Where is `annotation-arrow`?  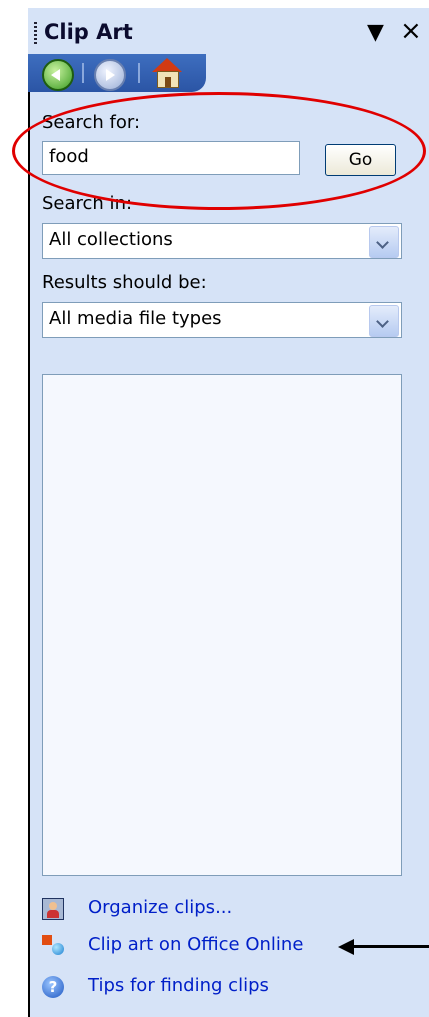
annotation-arrow is located at coordinates (383, 946).